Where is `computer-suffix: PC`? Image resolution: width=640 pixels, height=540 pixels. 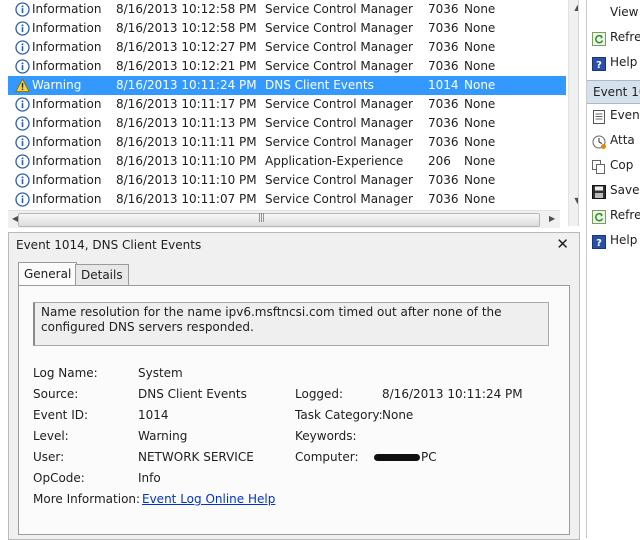
computer-suffix: PC is located at coordinates (429, 457).